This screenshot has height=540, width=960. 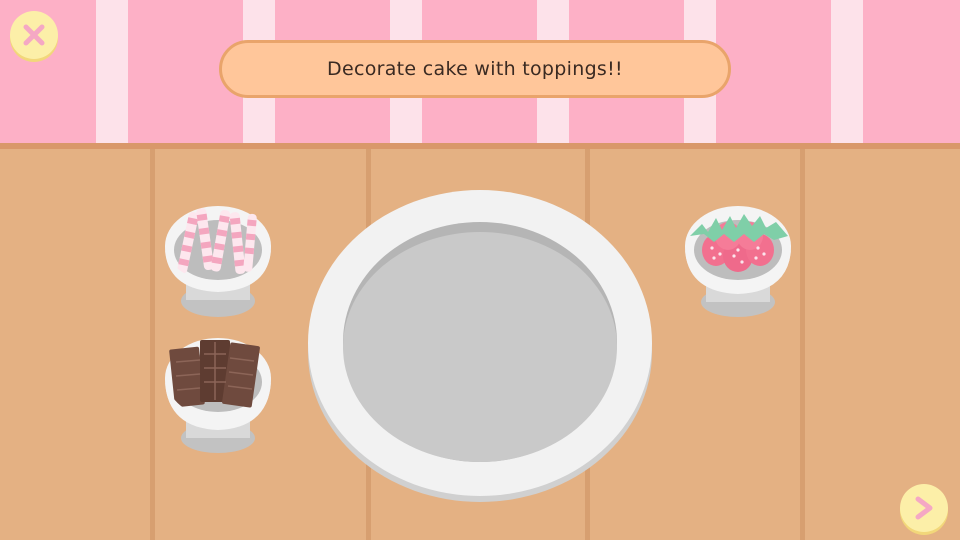 I want to click on chocolate-bowl, so click(x=220, y=392).